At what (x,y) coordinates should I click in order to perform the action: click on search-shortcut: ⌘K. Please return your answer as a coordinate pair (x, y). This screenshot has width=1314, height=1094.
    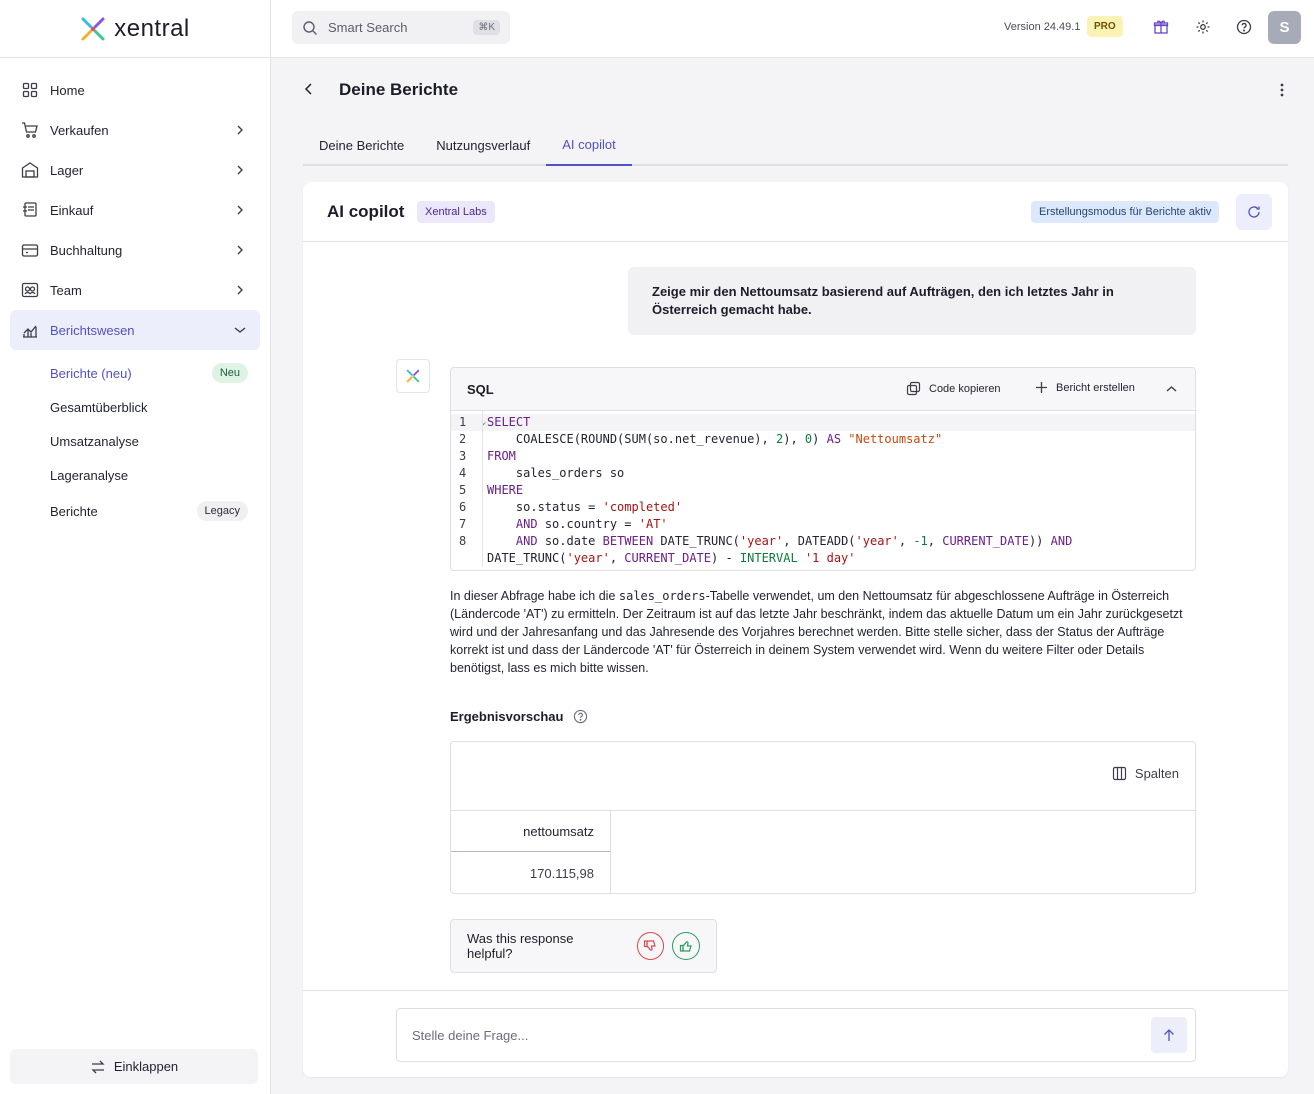
    Looking at the image, I should click on (486, 27).